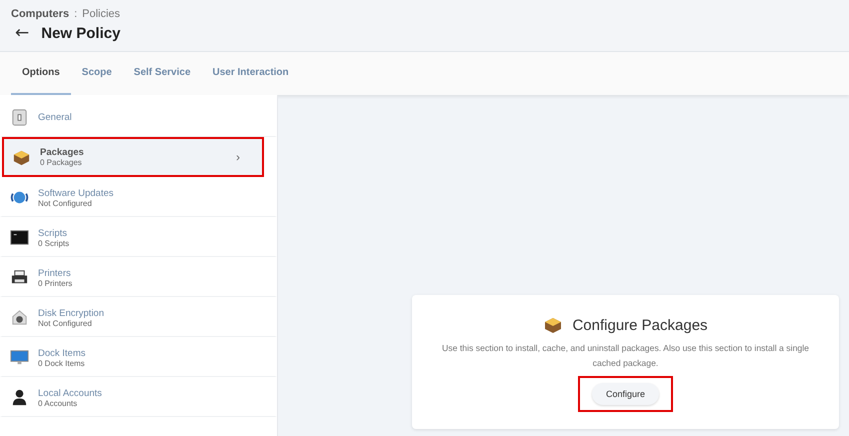  I want to click on panel-description: Use this section to install, cache, and uninstall packages. Also use this section to install a single cached package., so click(625, 356).